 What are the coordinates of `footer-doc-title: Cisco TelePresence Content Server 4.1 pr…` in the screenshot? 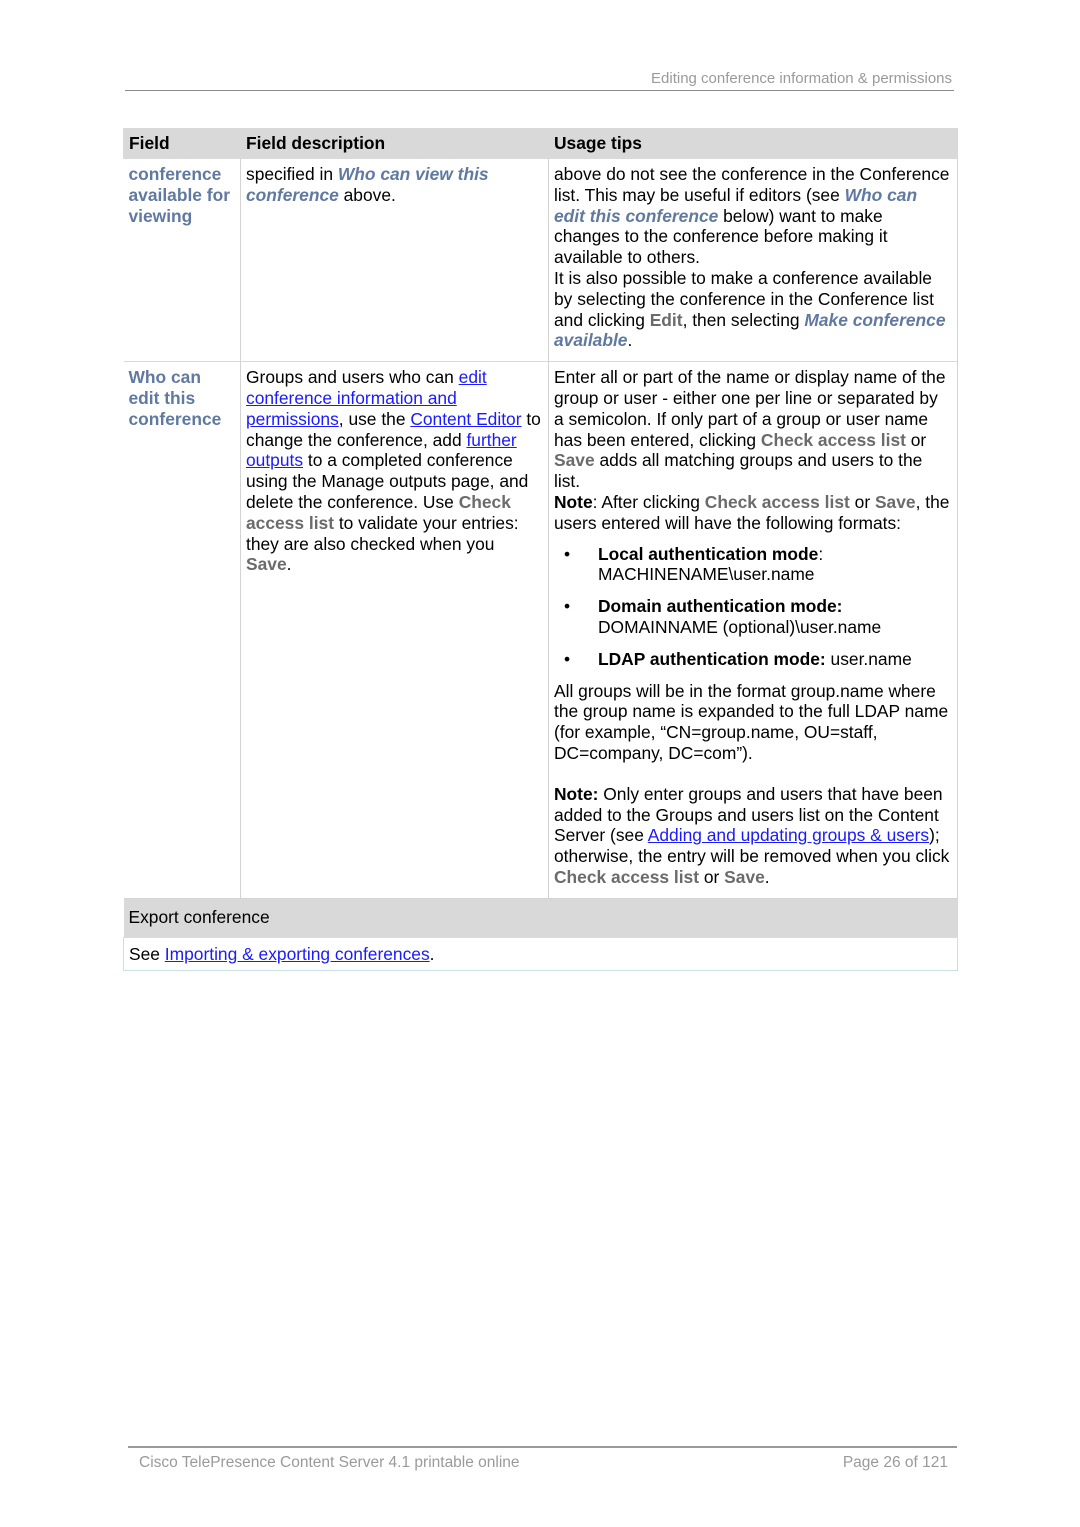 It's located at (329, 1462).